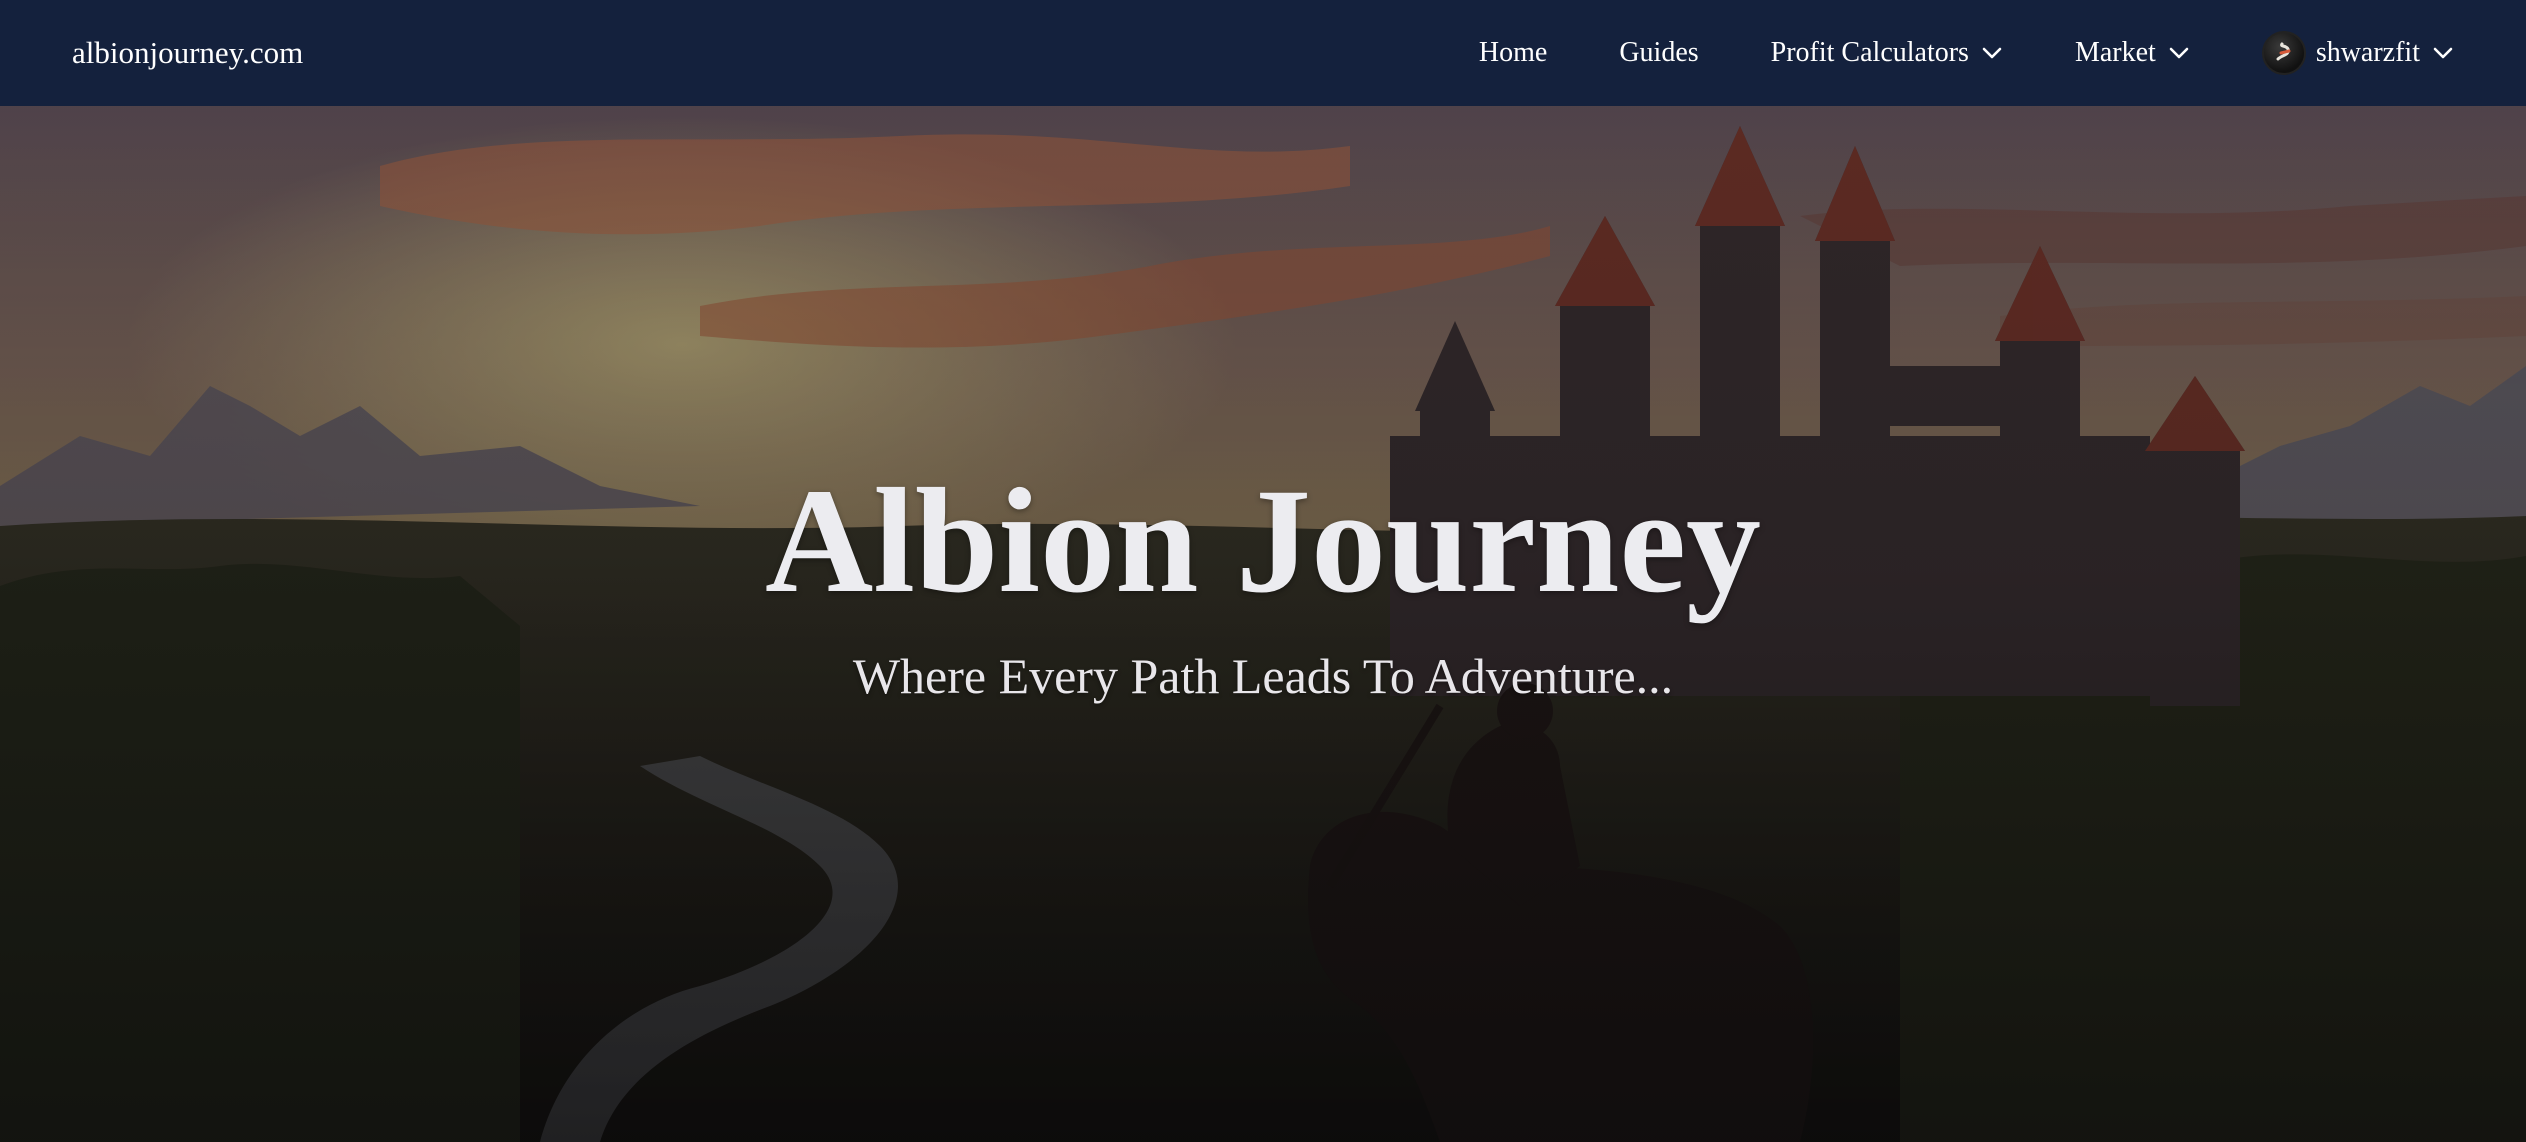  What do you see at coordinates (1263, 541) in the screenshot?
I see `hero-title: Albion Journey` at bounding box center [1263, 541].